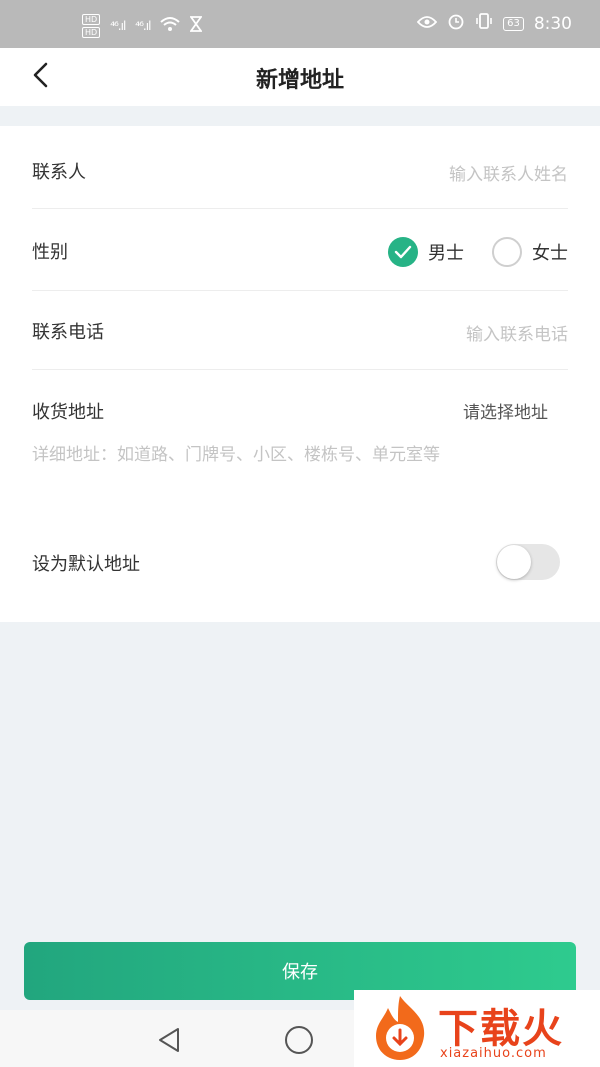  What do you see at coordinates (493, 1053) in the screenshot?
I see `watermark-url: xiazaihuo.com` at bounding box center [493, 1053].